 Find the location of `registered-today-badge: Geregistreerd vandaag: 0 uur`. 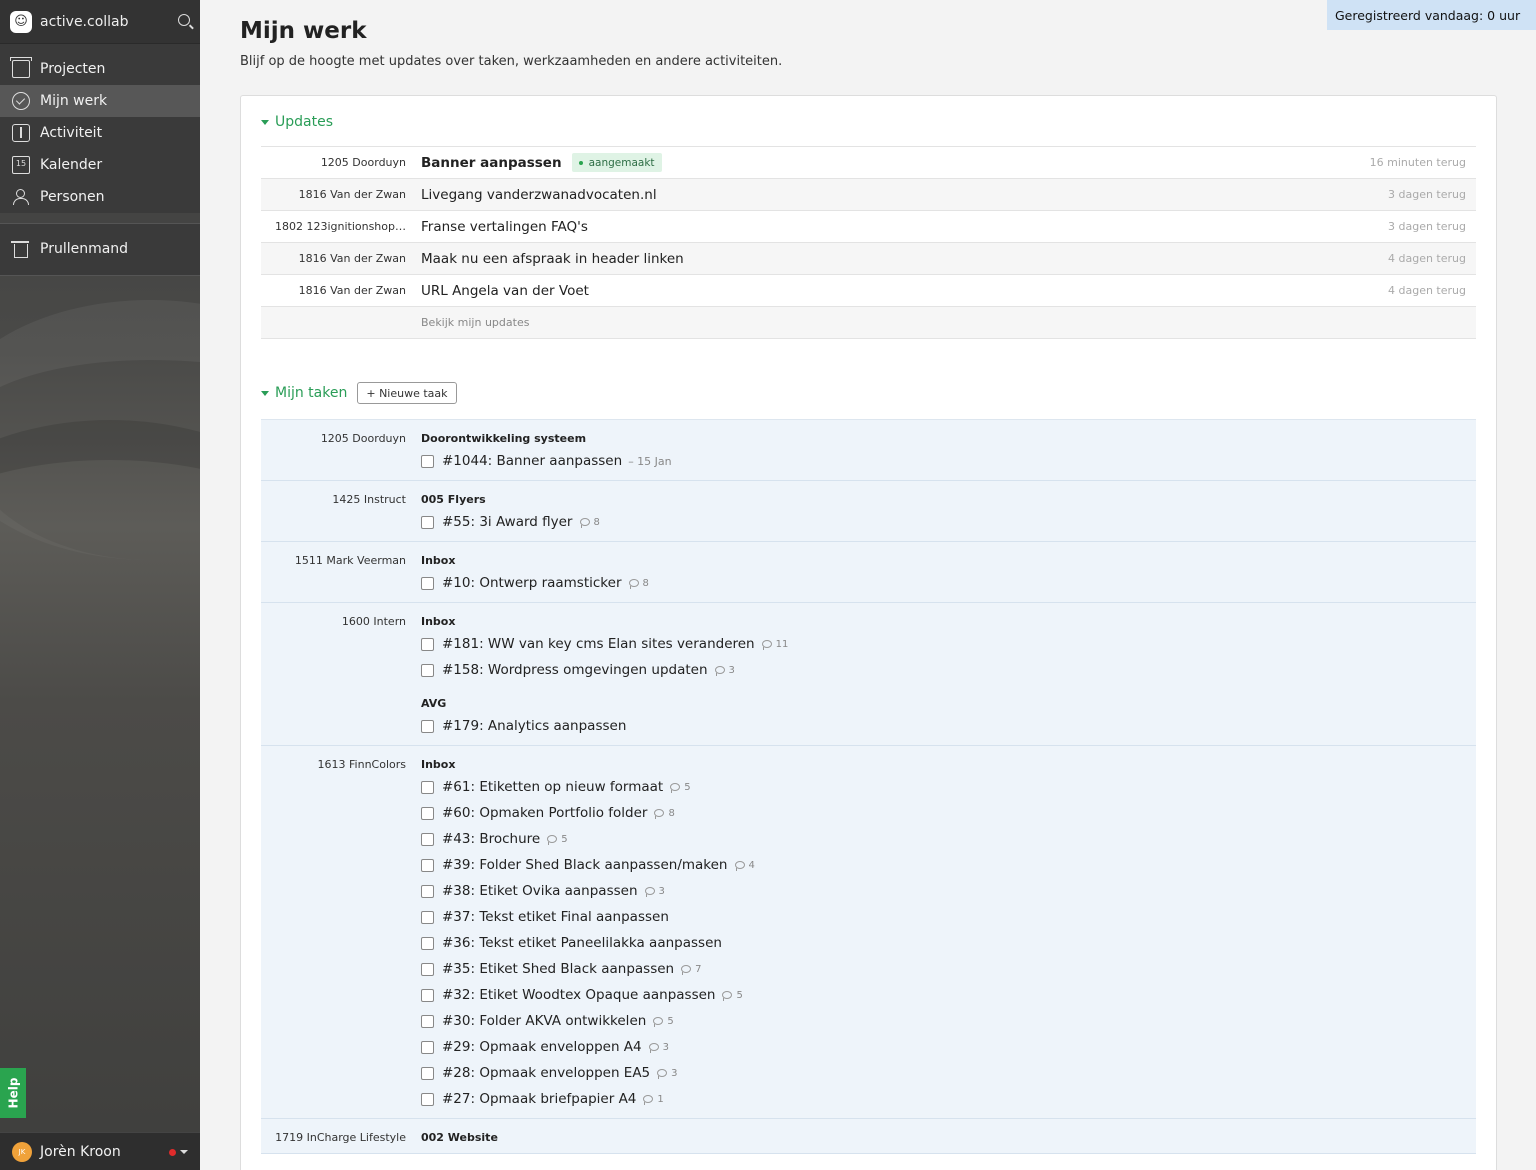

registered-today-badge: Geregistreerd vandaag: 0 uur is located at coordinates (1431, 15).